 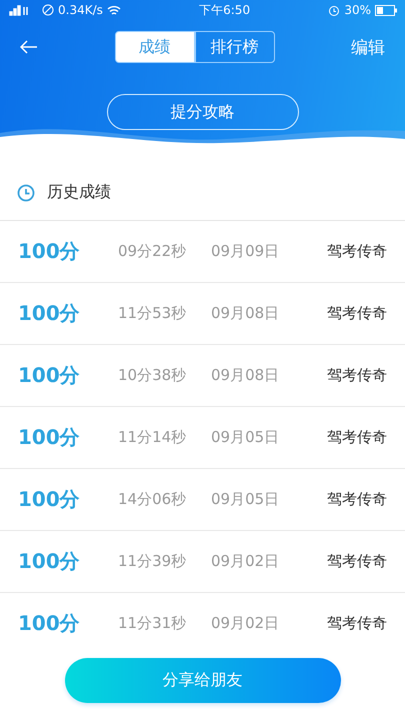 I want to click on alarm-icon, so click(x=334, y=10).